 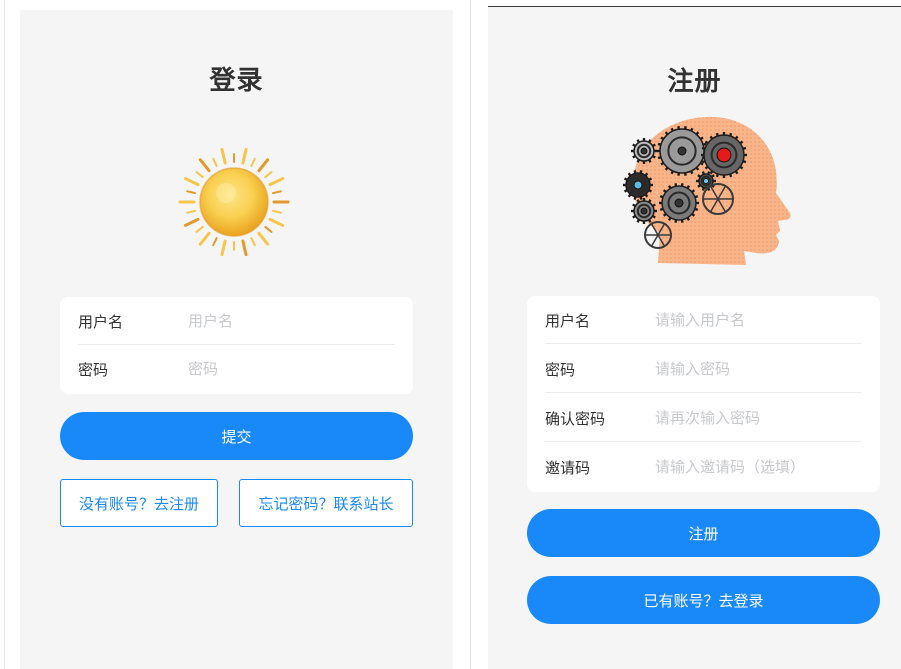 What do you see at coordinates (291, 369) in the screenshot?
I see `login-password-input` at bounding box center [291, 369].